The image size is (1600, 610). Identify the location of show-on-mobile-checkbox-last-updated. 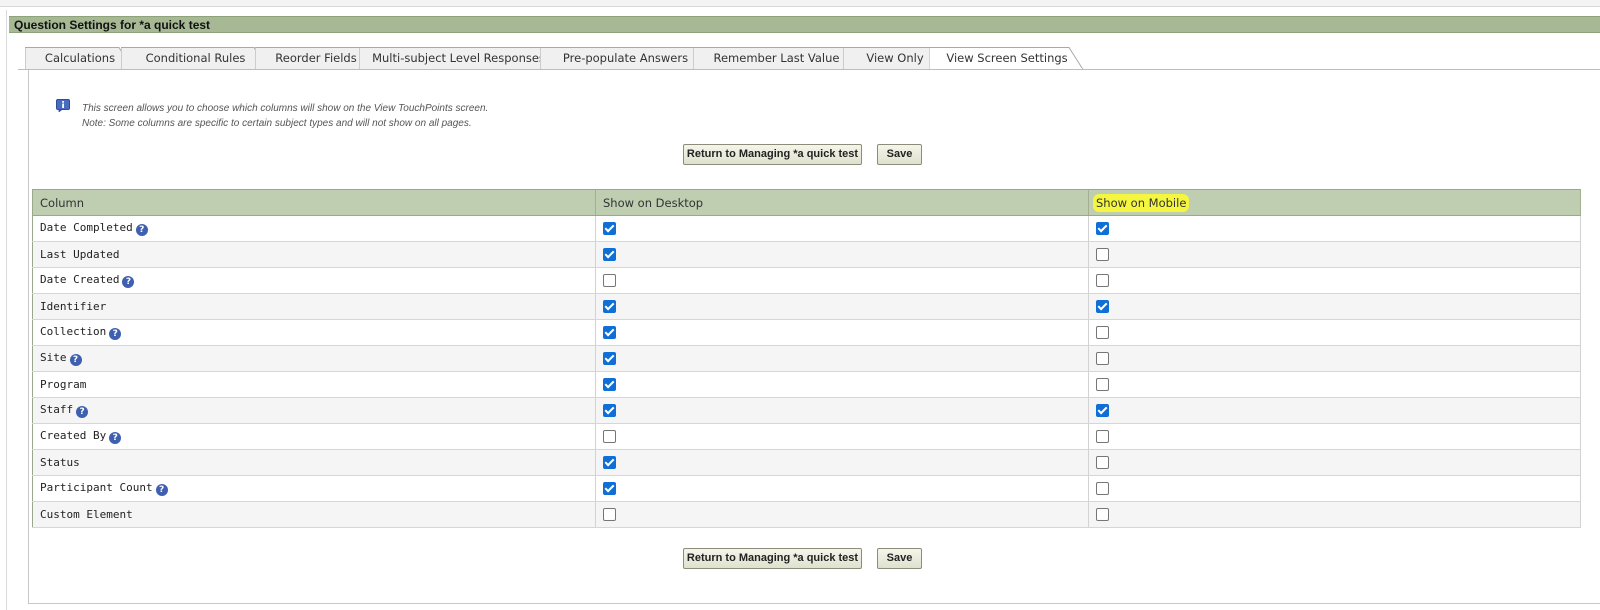
(1102, 255).